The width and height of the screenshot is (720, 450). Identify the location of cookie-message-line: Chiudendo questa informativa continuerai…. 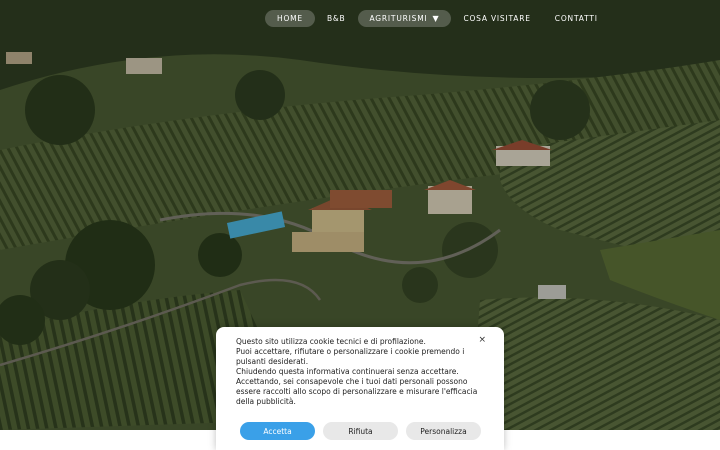
(347, 371).